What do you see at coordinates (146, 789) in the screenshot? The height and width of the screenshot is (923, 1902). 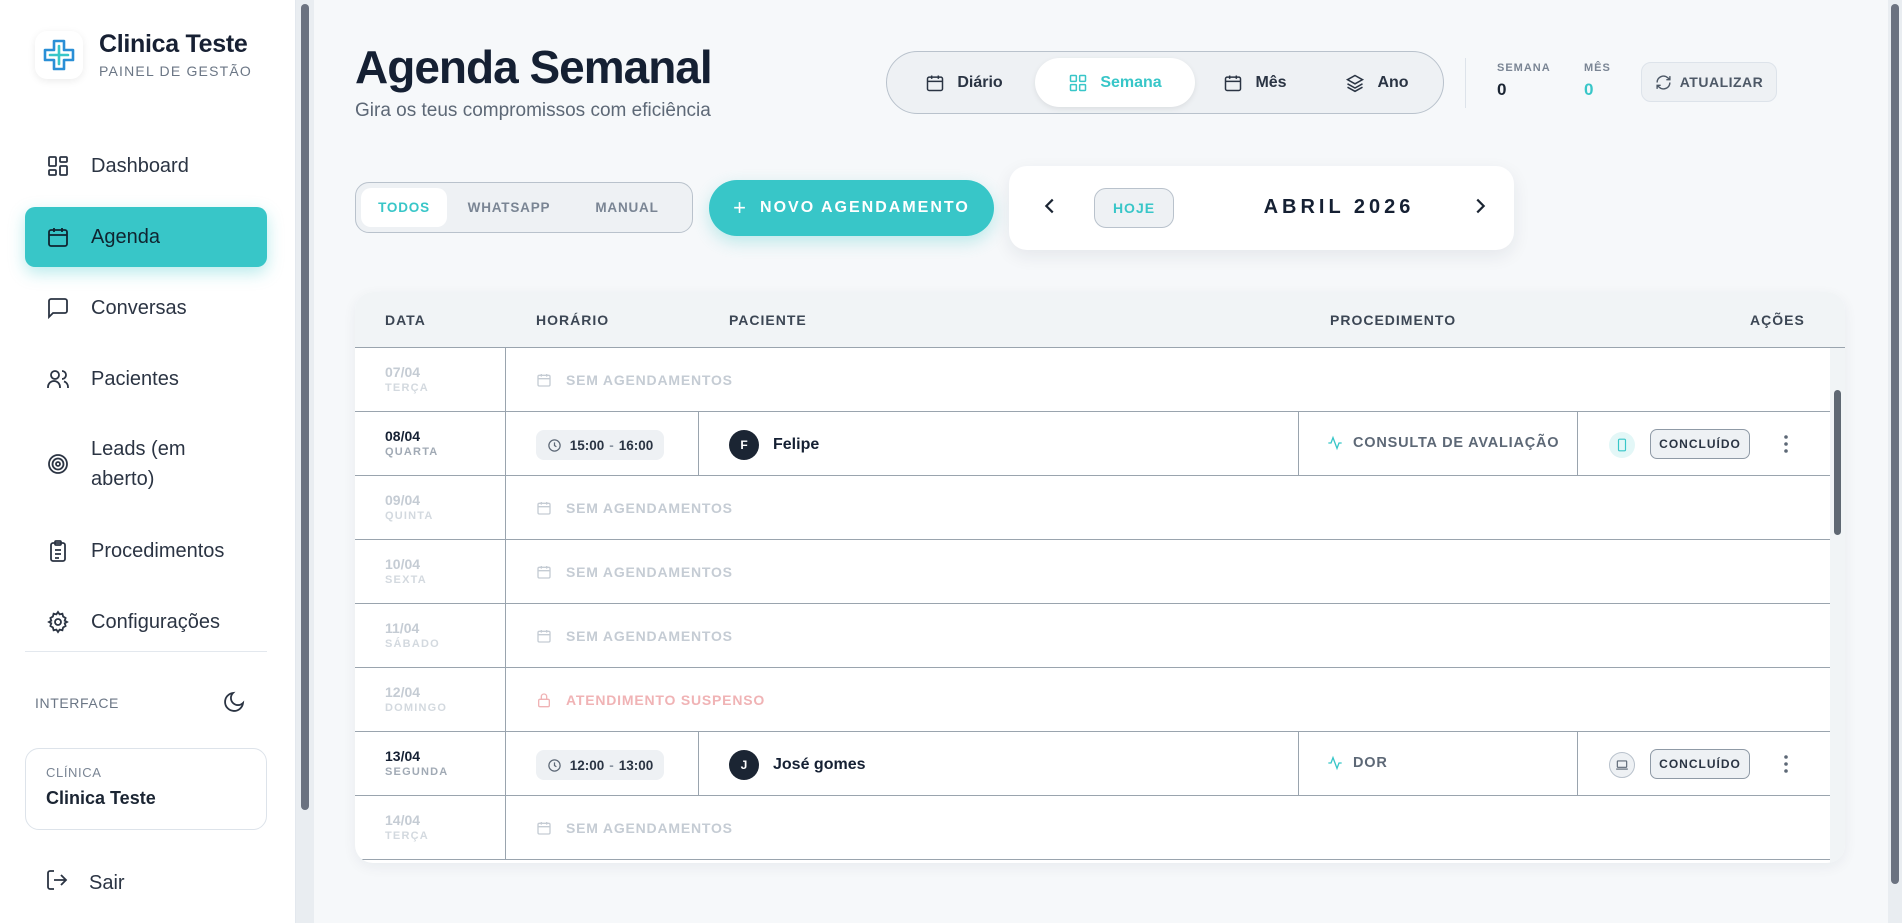 I see `clinic-selector: CLÍNICA Clinica Teste` at bounding box center [146, 789].